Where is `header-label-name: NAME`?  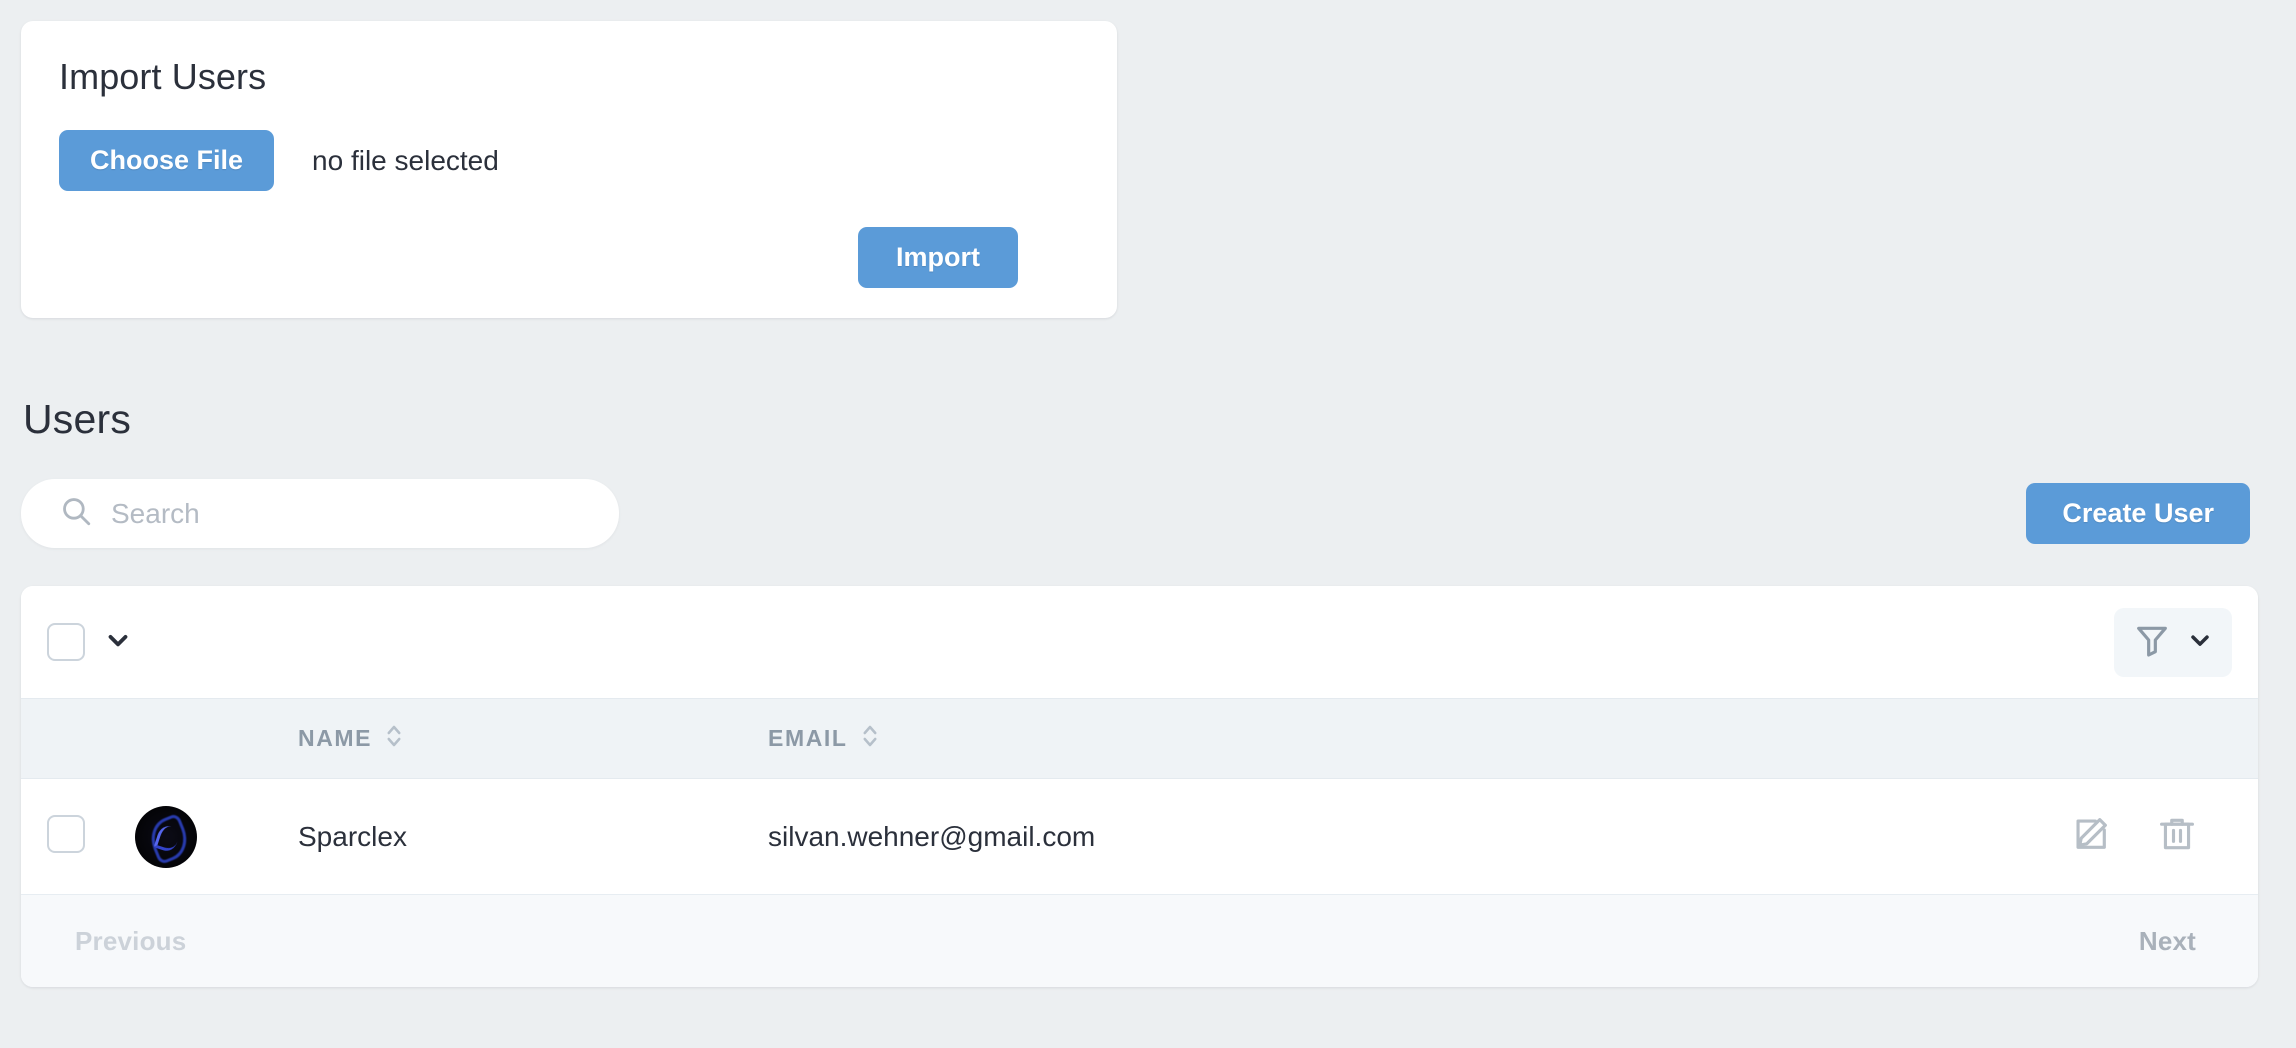 header-label-name: NAME is located at coordinates (335, 738).